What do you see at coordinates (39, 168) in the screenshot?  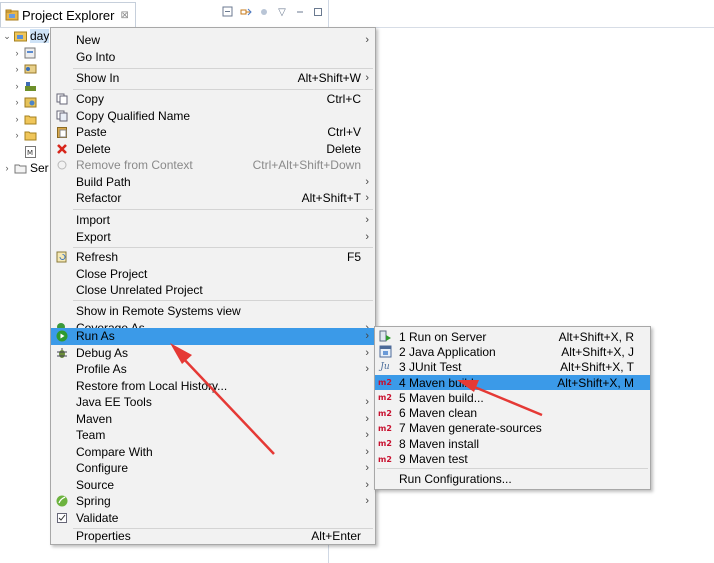 I see `tree-item-label: Ser` at bounding box center [39, 168].